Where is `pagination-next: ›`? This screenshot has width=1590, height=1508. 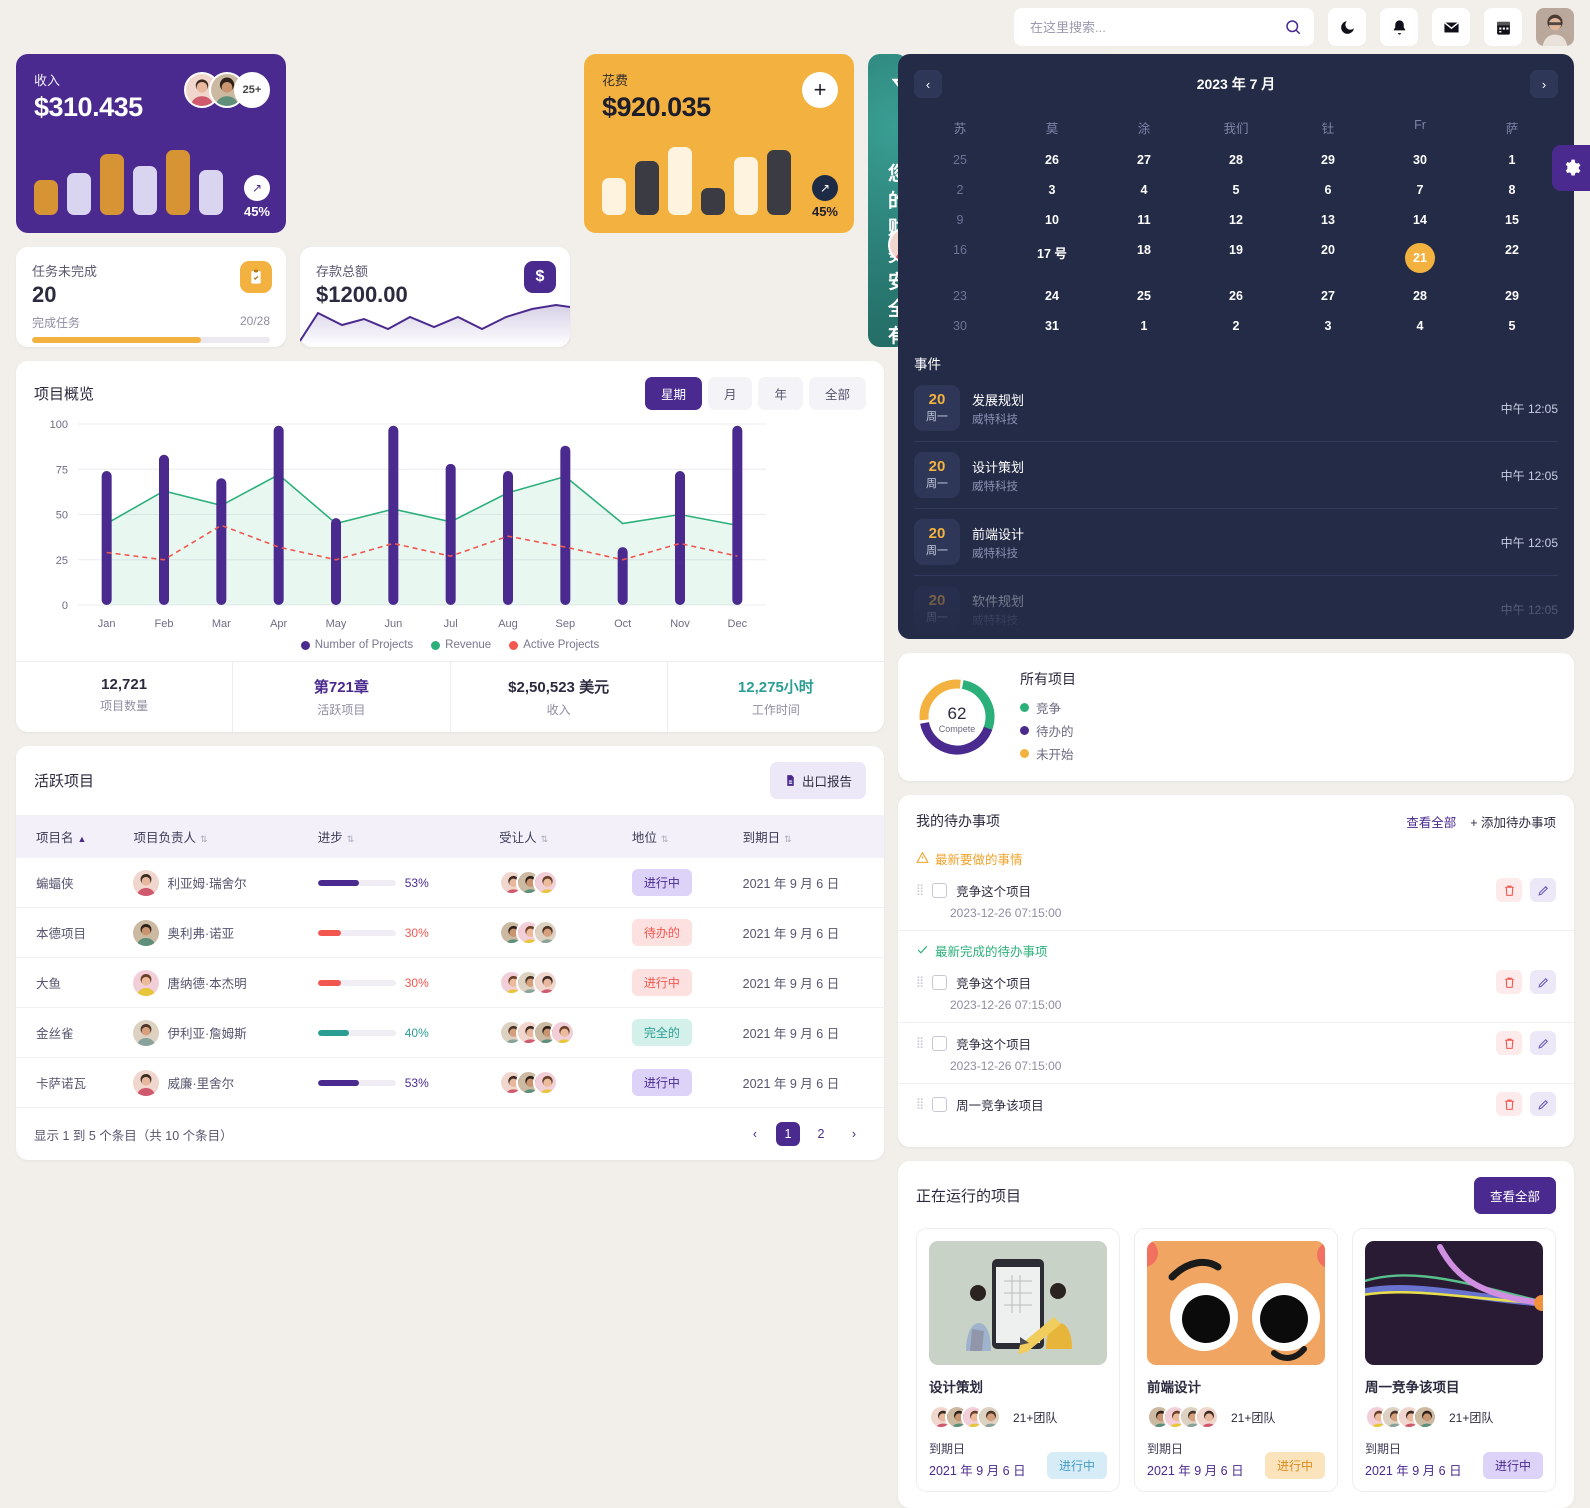 pagination-next: › is located at coordinates (854, 1134).